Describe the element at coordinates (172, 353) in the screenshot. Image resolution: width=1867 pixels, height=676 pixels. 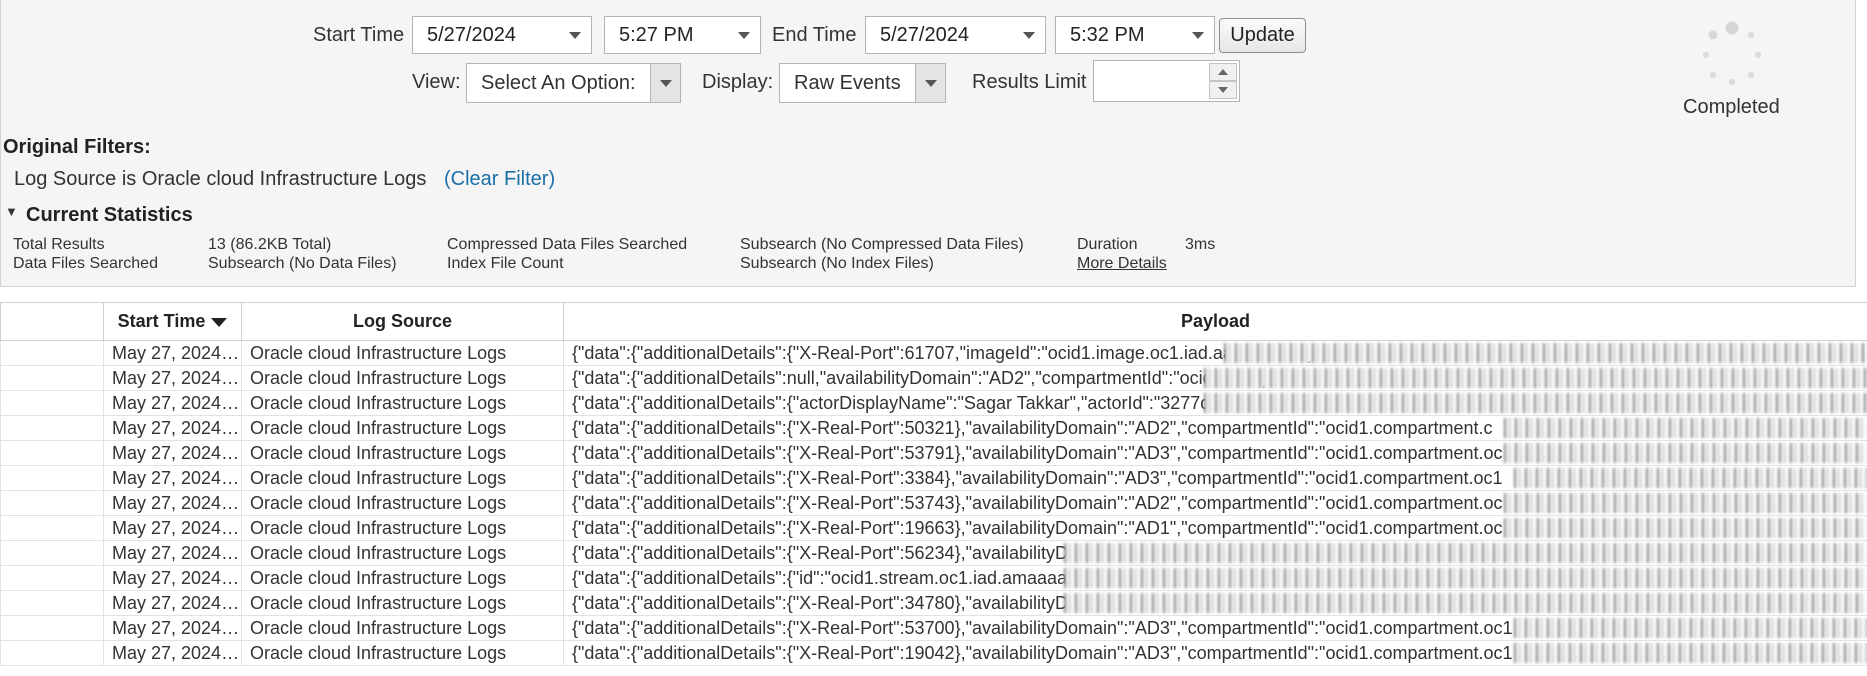
I see `start-time-cell: May 27, 2024 5:31:52 PM` at that location.